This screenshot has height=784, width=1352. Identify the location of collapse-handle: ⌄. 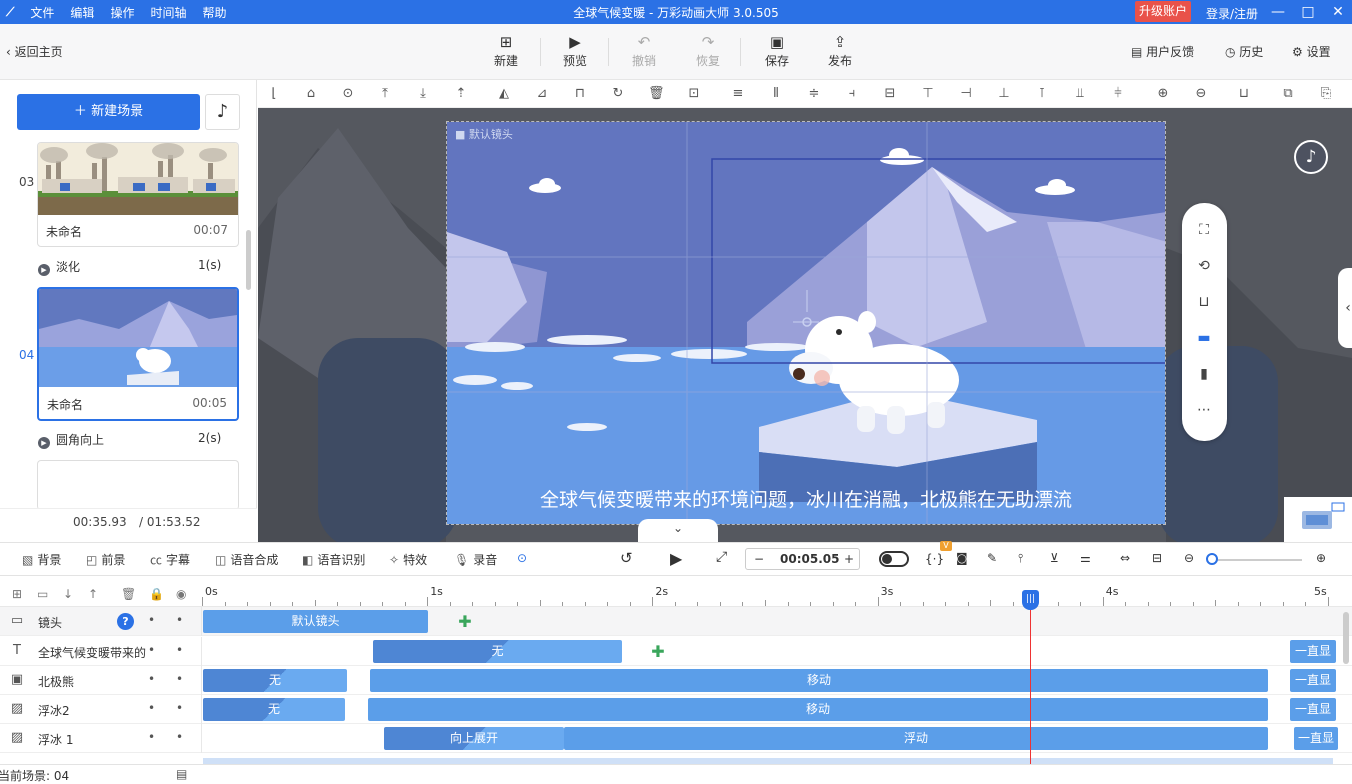
(678, 530).